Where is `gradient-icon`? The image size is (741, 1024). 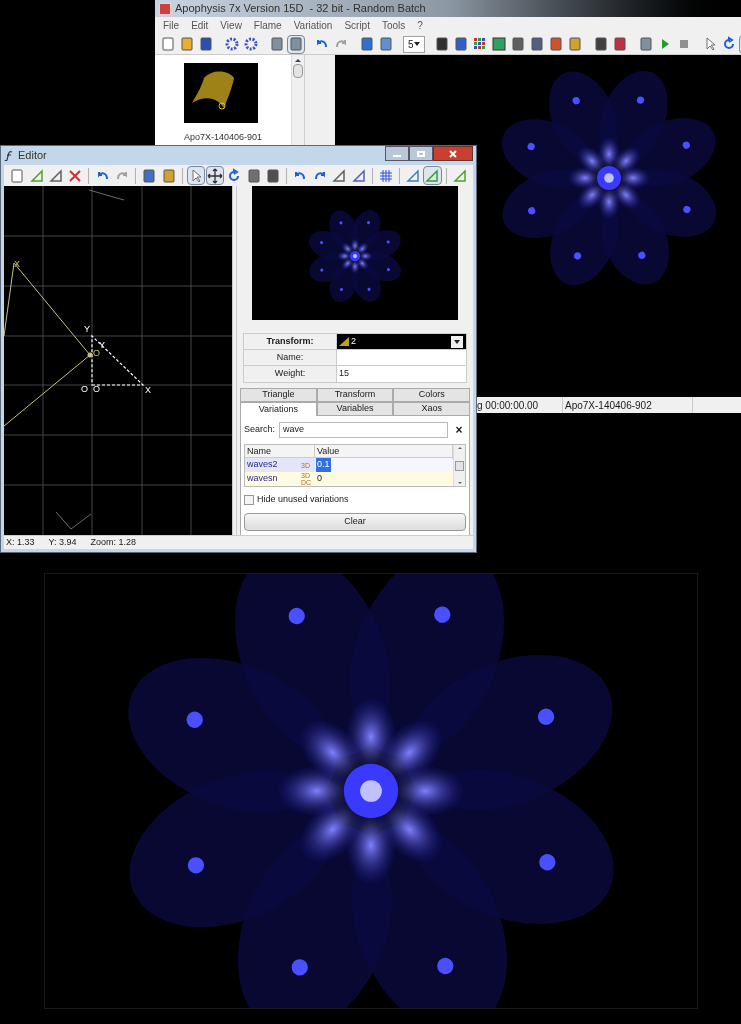 gradient-icon is located at coordinates (498, 44).